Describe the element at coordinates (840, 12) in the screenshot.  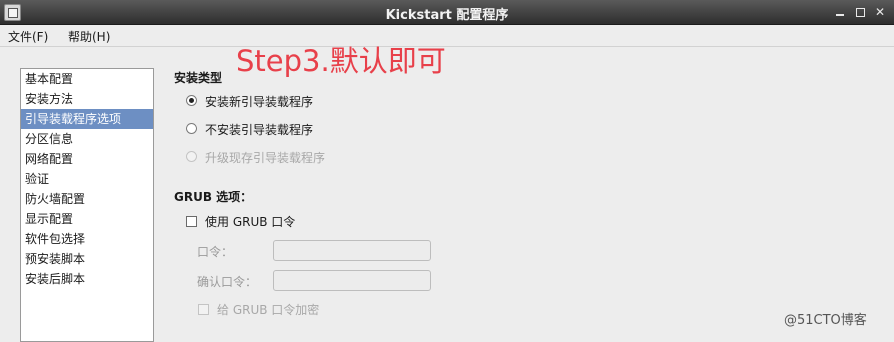
I see `minimize-icon` at that location.